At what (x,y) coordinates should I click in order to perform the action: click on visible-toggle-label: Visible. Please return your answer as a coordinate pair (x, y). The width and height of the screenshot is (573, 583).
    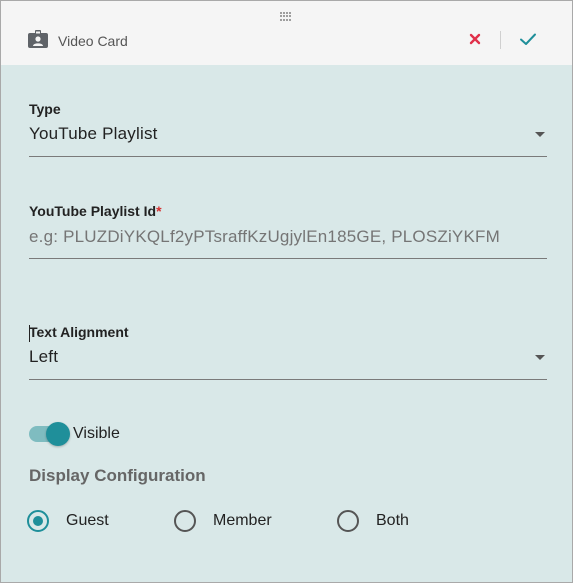
    Looking at the image, I should click on (96, 433).